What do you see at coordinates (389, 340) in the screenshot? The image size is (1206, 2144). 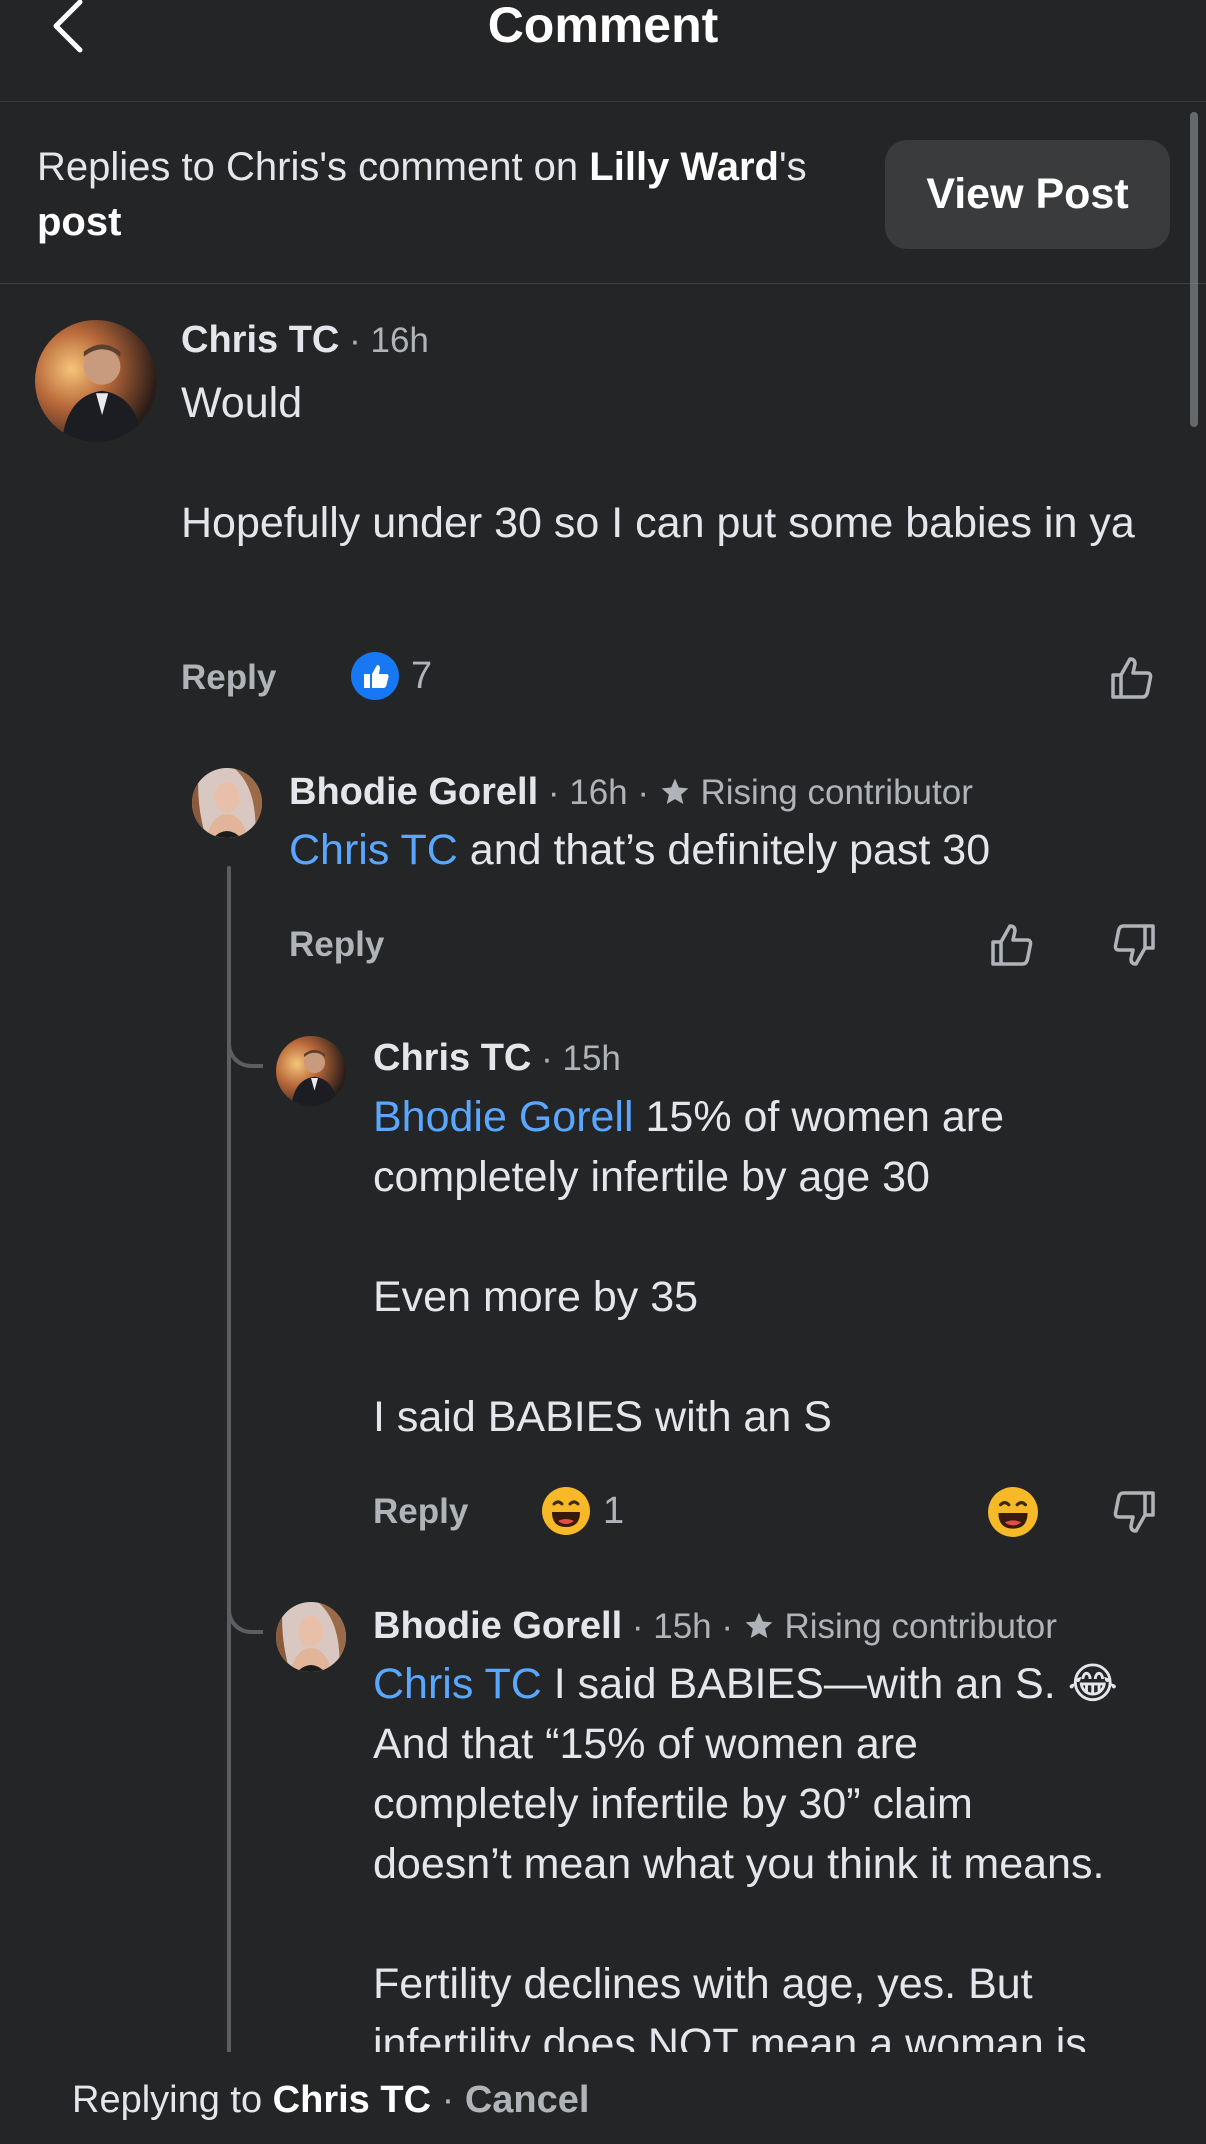 I see `comment-time: · 16h` at bounding box center [389, 340].